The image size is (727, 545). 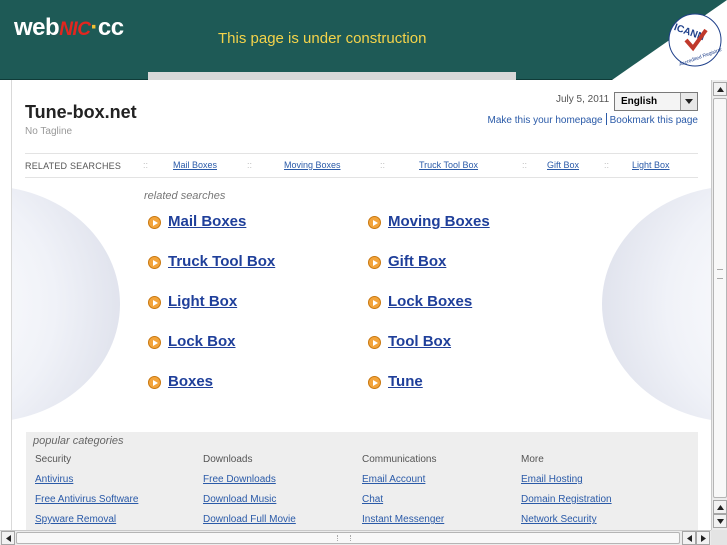 What do you see at coordinates (545, 120) in the screenshot?
I see `make-homepage-link: Make this your homepage` at bounding box center [545, 120].